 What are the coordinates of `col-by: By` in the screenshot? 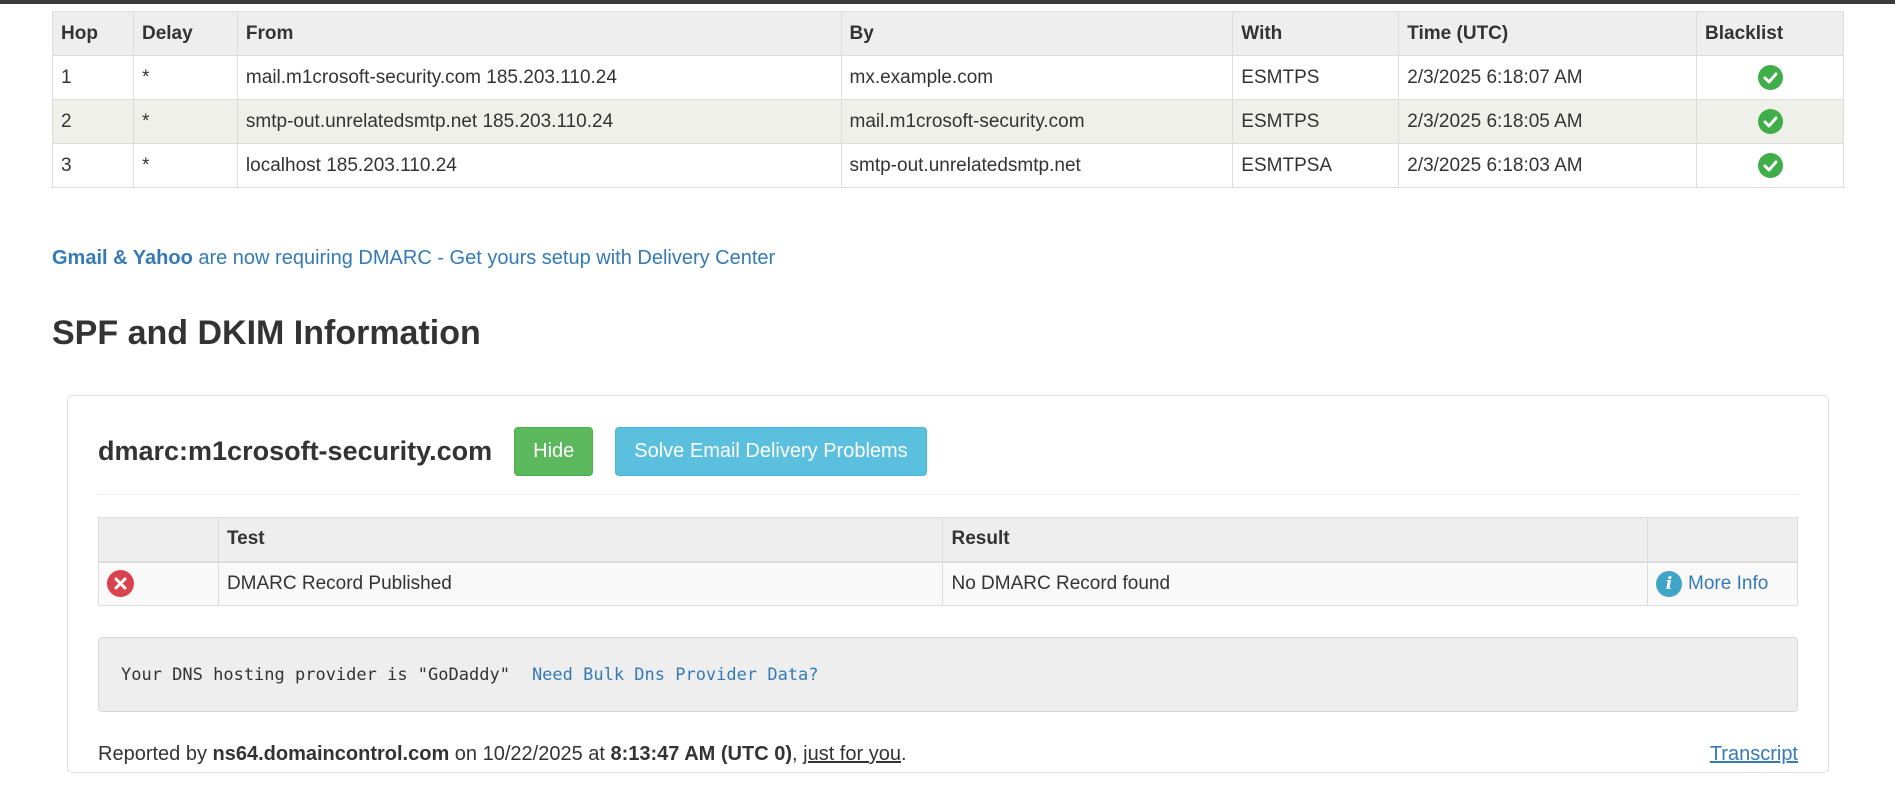 It's located at (1037, 33).